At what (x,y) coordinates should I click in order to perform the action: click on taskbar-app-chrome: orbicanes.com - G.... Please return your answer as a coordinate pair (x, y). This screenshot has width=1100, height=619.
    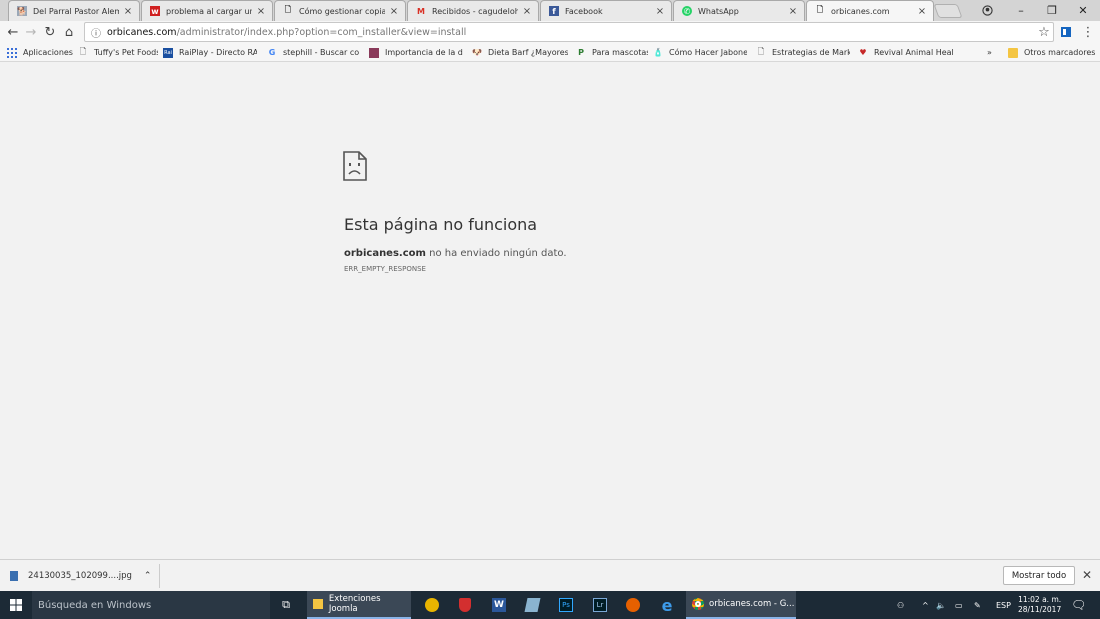
    Looking at the image, I should click on (741, 605).